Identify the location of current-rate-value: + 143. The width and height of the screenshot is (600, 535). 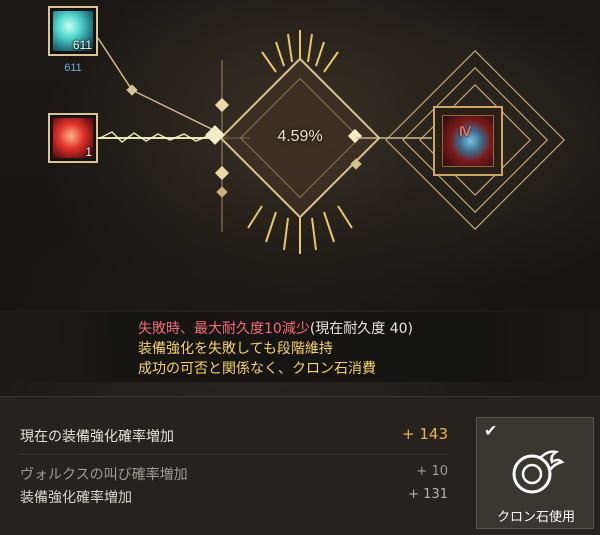
(425, 434).